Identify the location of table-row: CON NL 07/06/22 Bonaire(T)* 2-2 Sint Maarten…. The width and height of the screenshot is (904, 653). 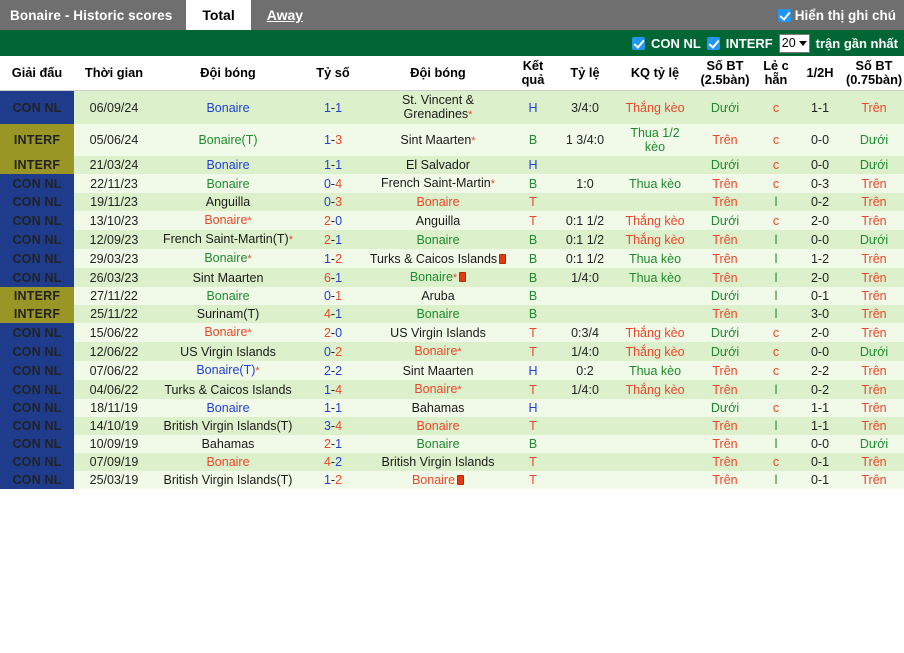
(452, 370).